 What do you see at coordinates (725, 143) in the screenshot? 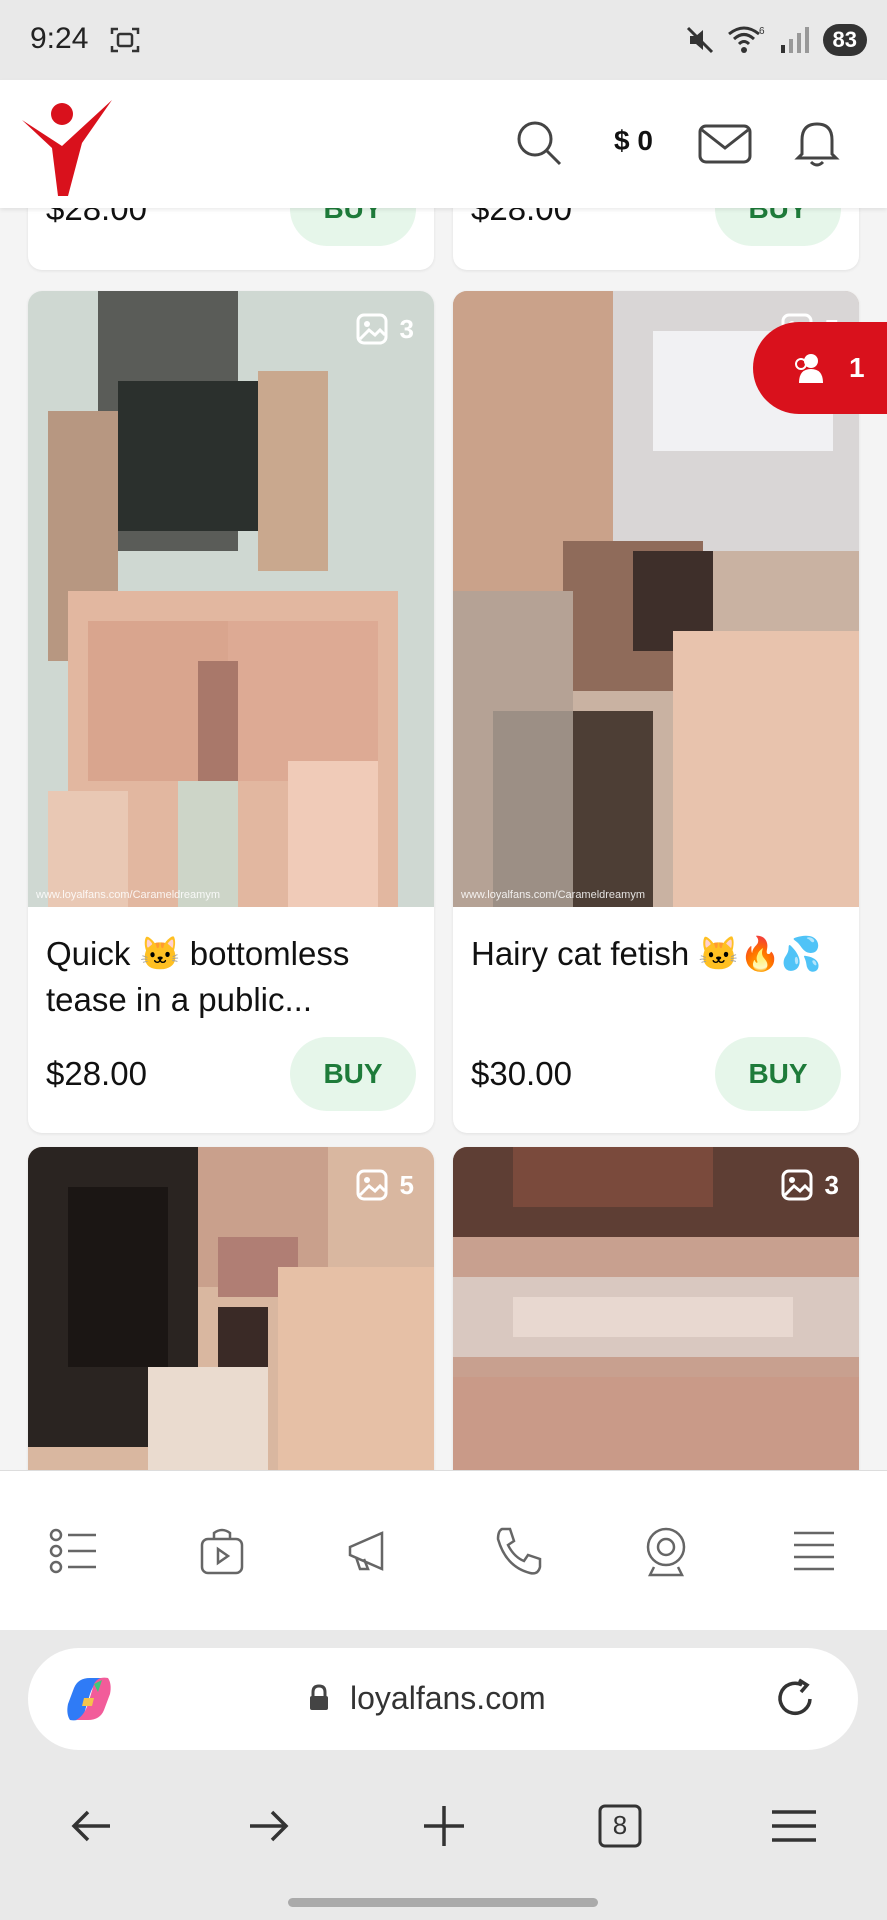
I see `messages-icon` at bounding box center [725, 143].